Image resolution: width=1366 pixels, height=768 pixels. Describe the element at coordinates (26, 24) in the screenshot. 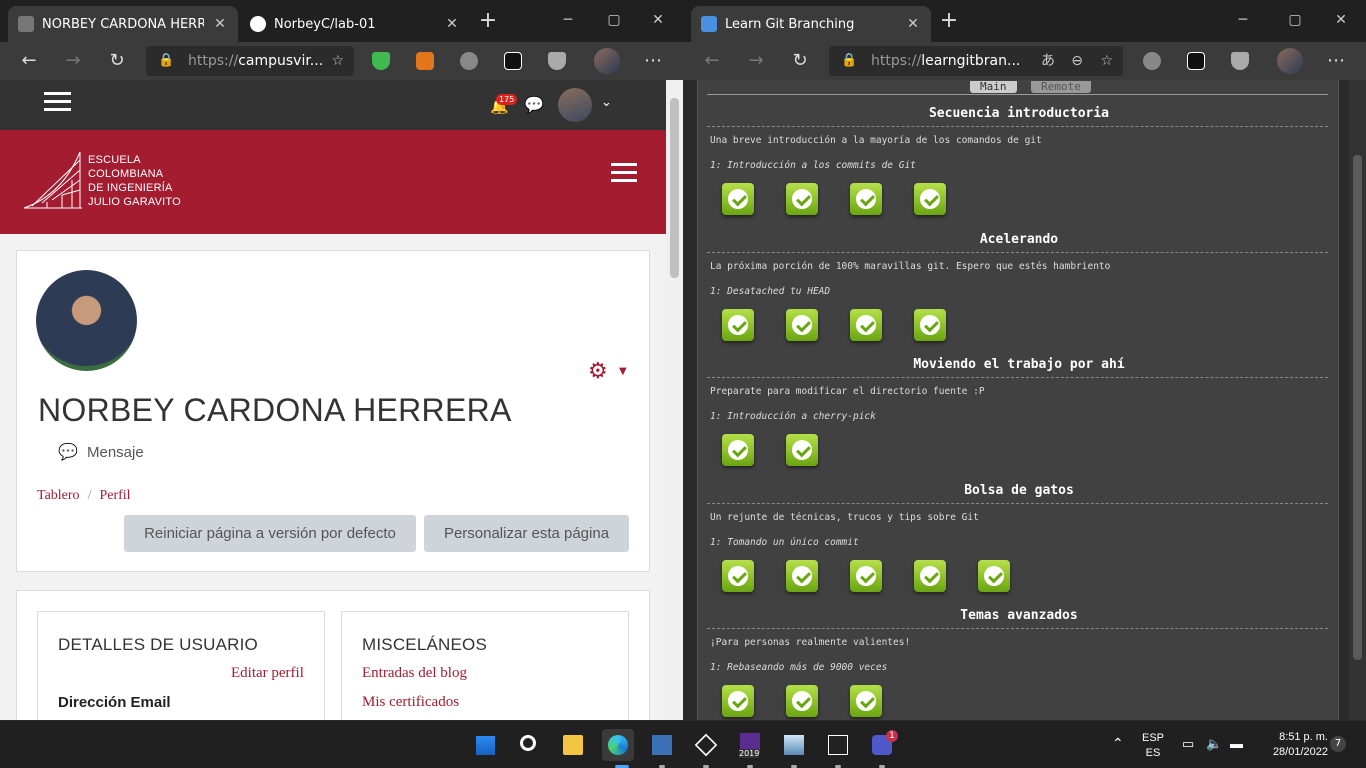

I see `moodle-favicon-icon` at that location.